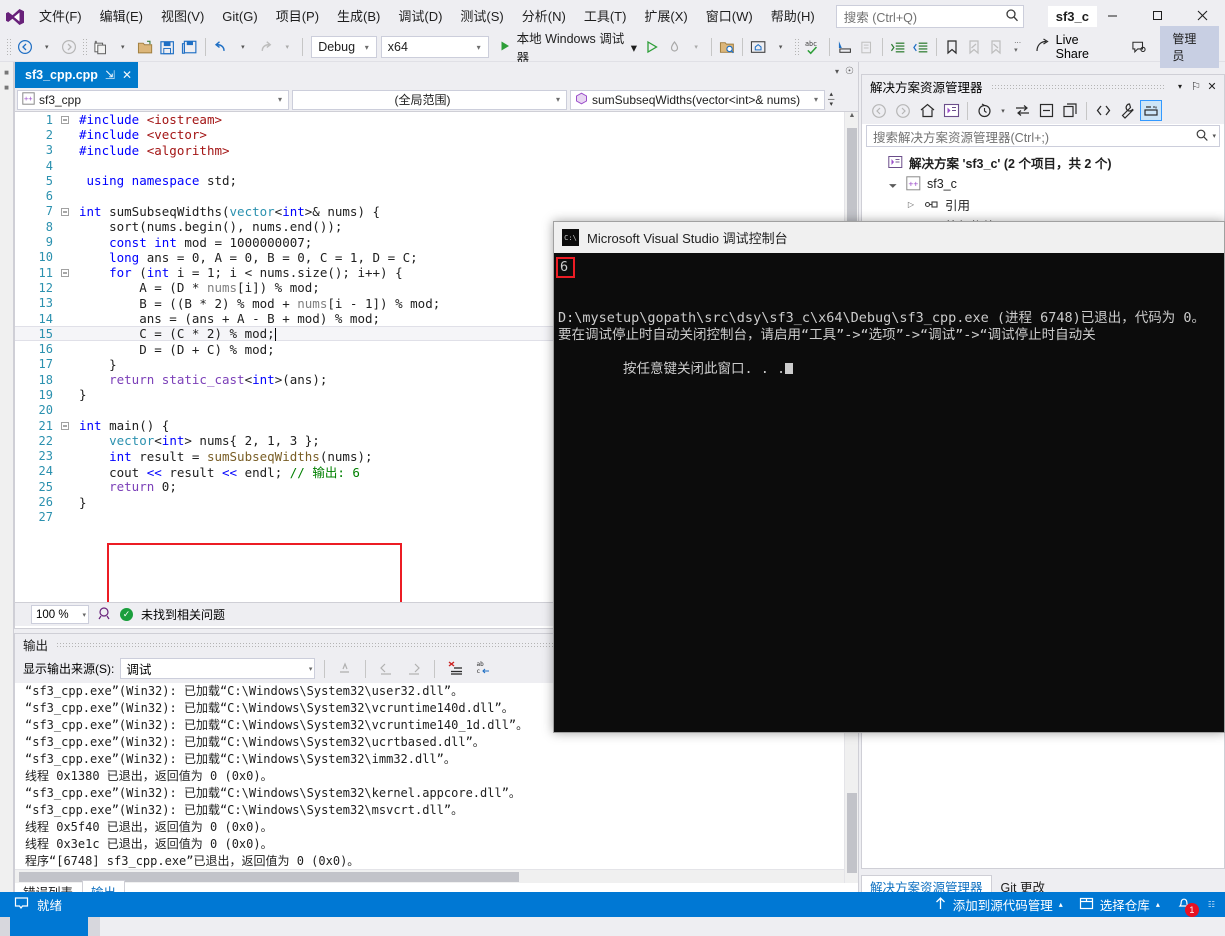 Image resolution: width=1225 pixels, height=936 pixels. I want to click on se-pending-changes-icon, so click(984, 110).